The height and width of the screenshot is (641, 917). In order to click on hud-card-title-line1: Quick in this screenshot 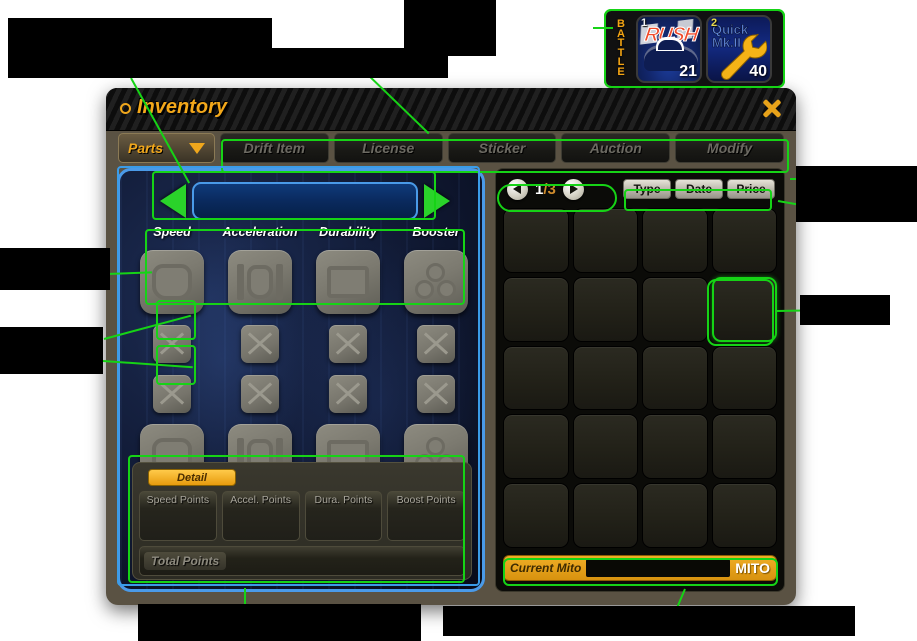, I will do `click(730, 29)`.